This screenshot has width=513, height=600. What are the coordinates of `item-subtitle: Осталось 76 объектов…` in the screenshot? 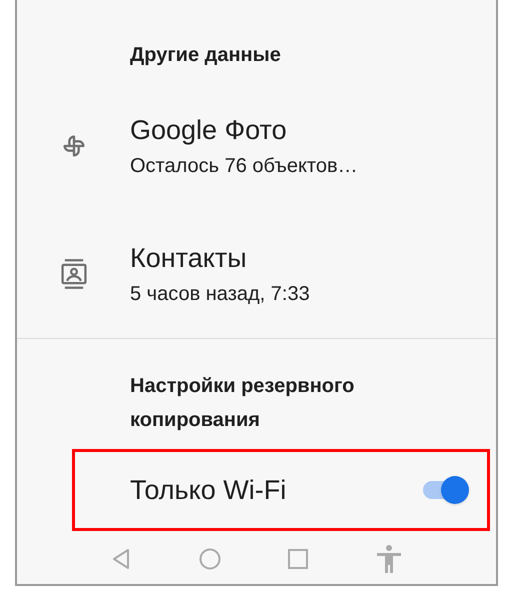 It's located at (244, 166).